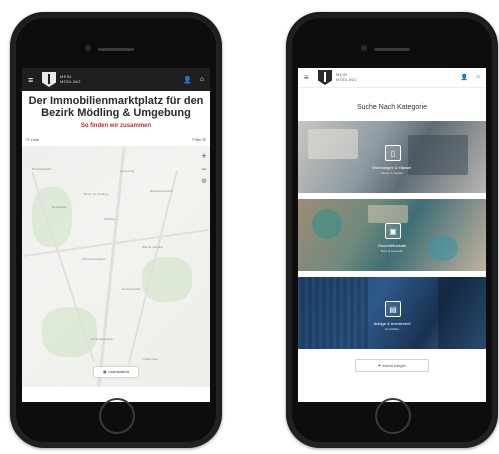 Image resolution: width=499 pixels, height=454 pixels. I want to click on map-label: Traiskirchen, so click(150, 359).